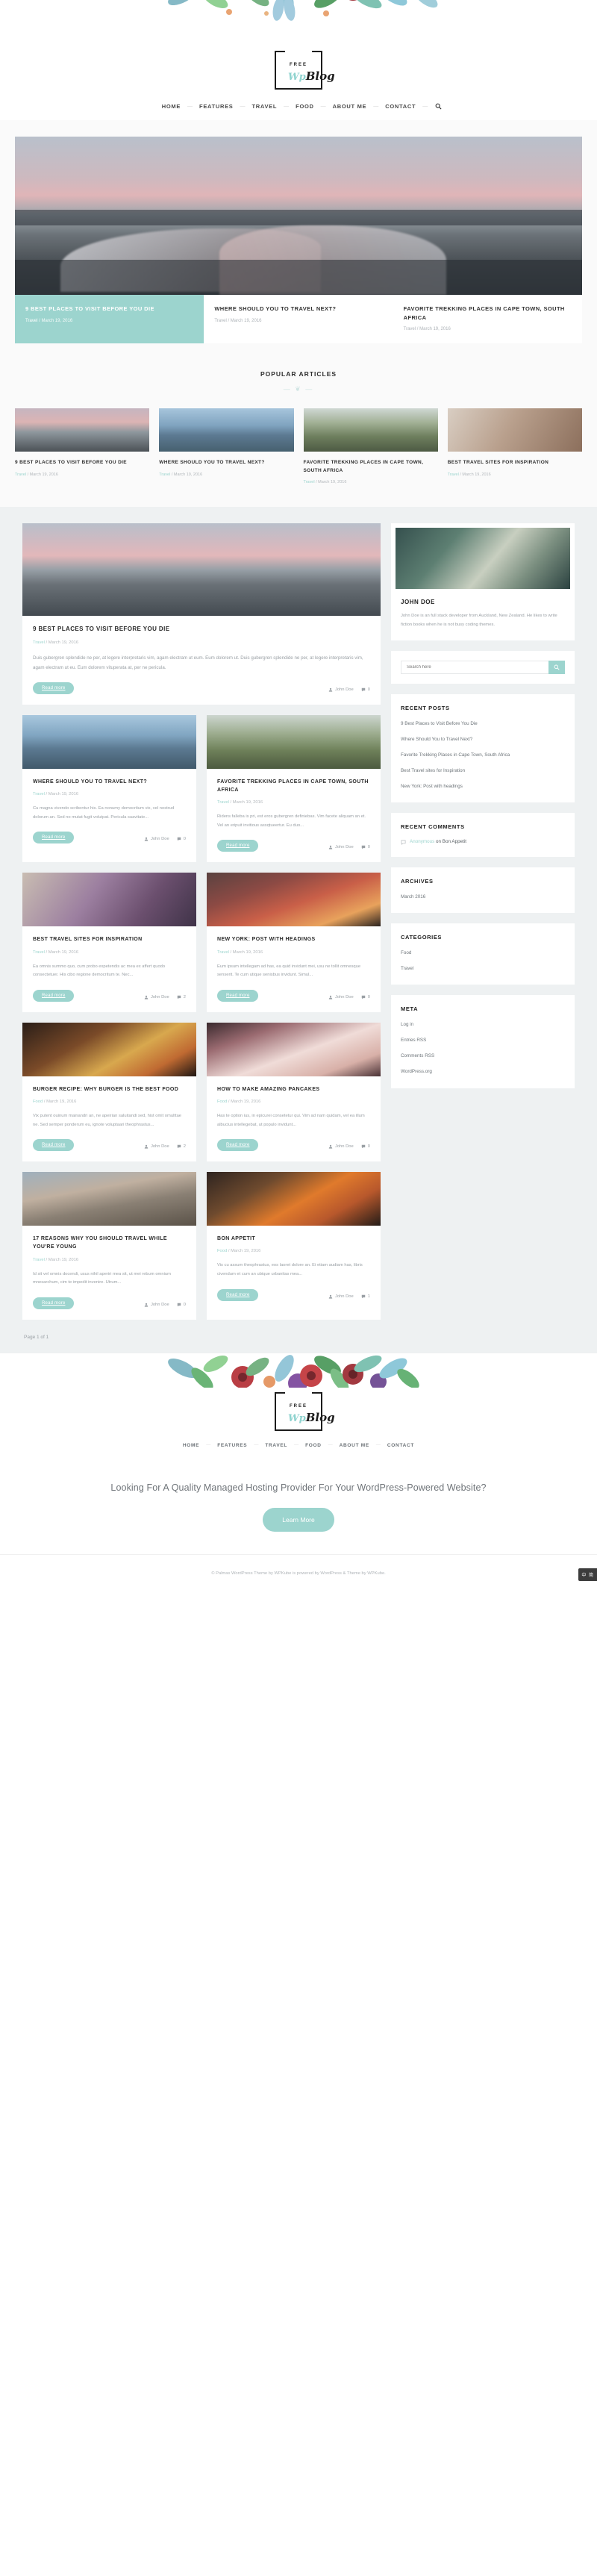  I want to click on recent-post-item: 9 Best Places to Visit Before You Die, so click(483, 724).